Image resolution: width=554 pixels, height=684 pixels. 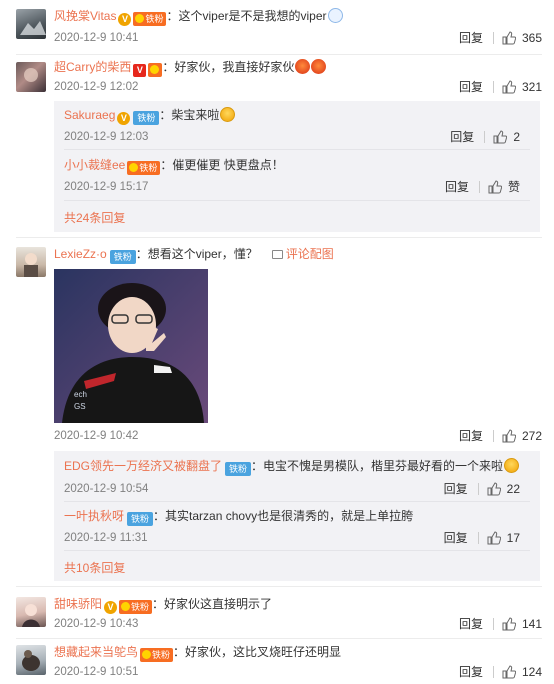 I want to click on username-link: EDG领先一万经济又被翻盘了, so click(x=143, y=466).